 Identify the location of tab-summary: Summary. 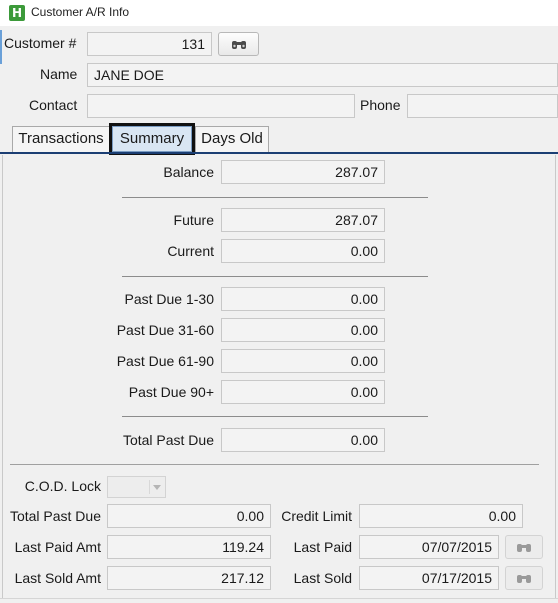
(152, 139).